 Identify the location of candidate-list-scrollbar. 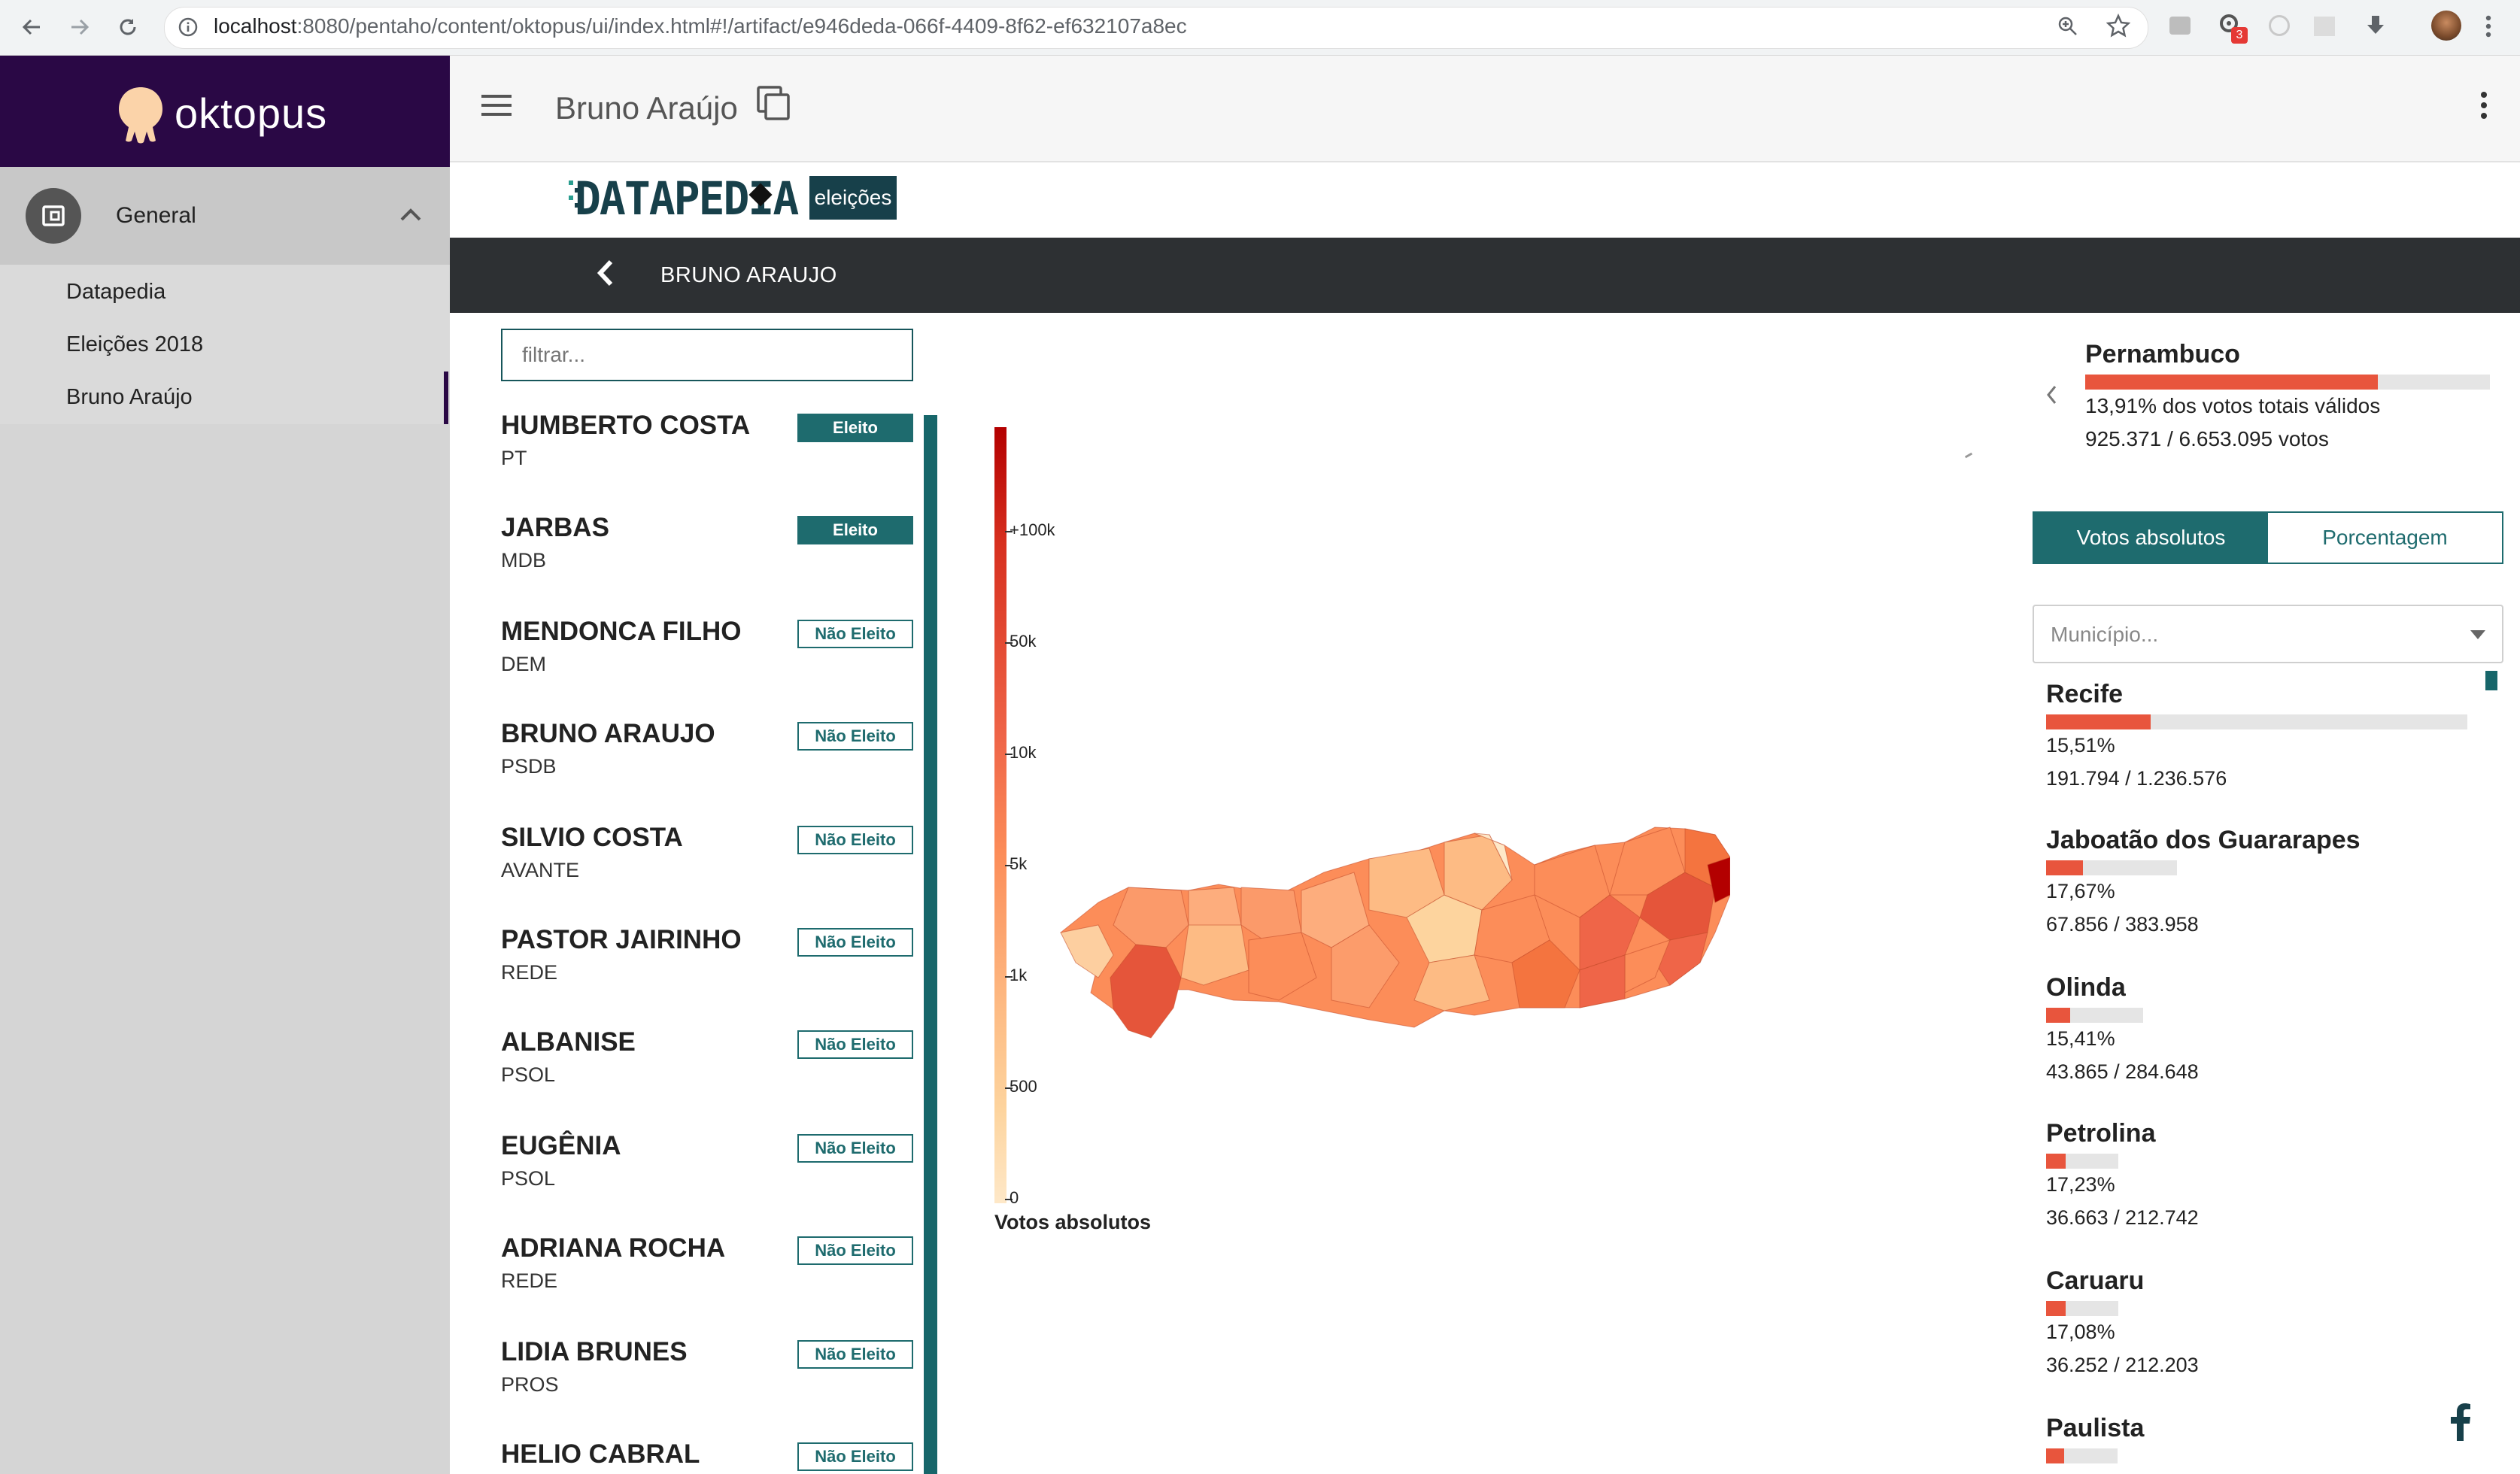
(930, 944).